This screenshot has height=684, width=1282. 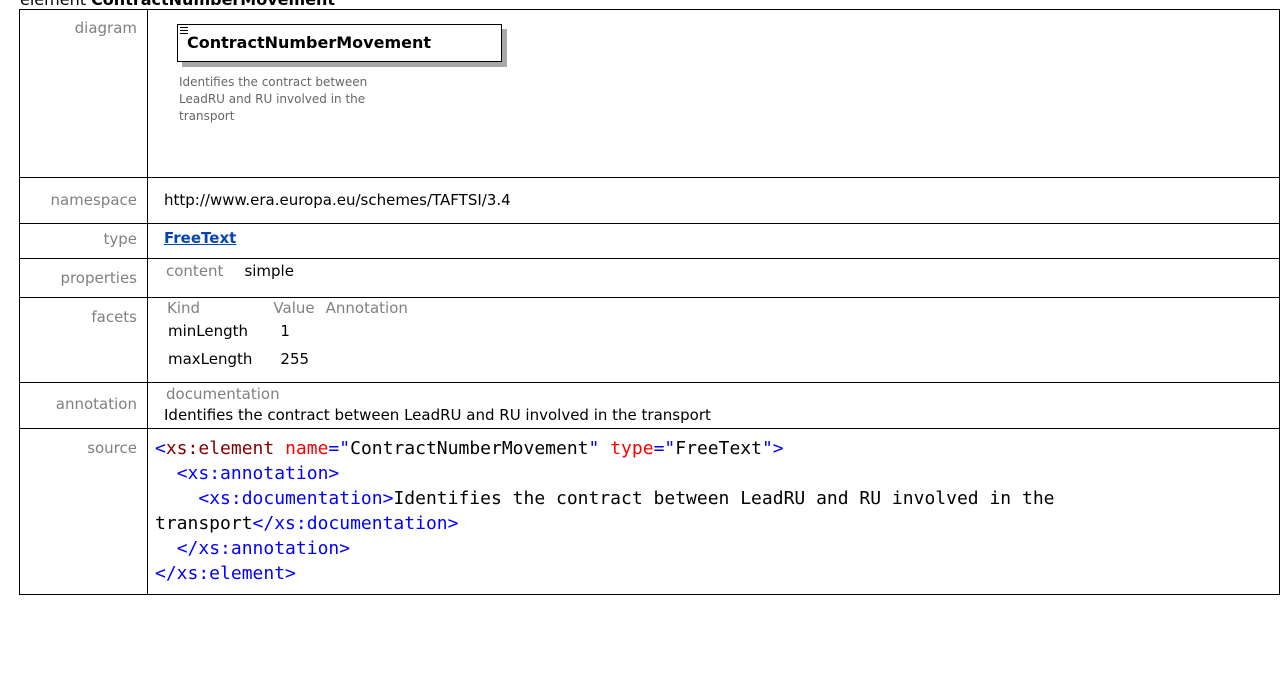 What do you see at coordinates (83, 278) in the screenshot?
I see `label-properties: properties` at bounding box center [83, 278].